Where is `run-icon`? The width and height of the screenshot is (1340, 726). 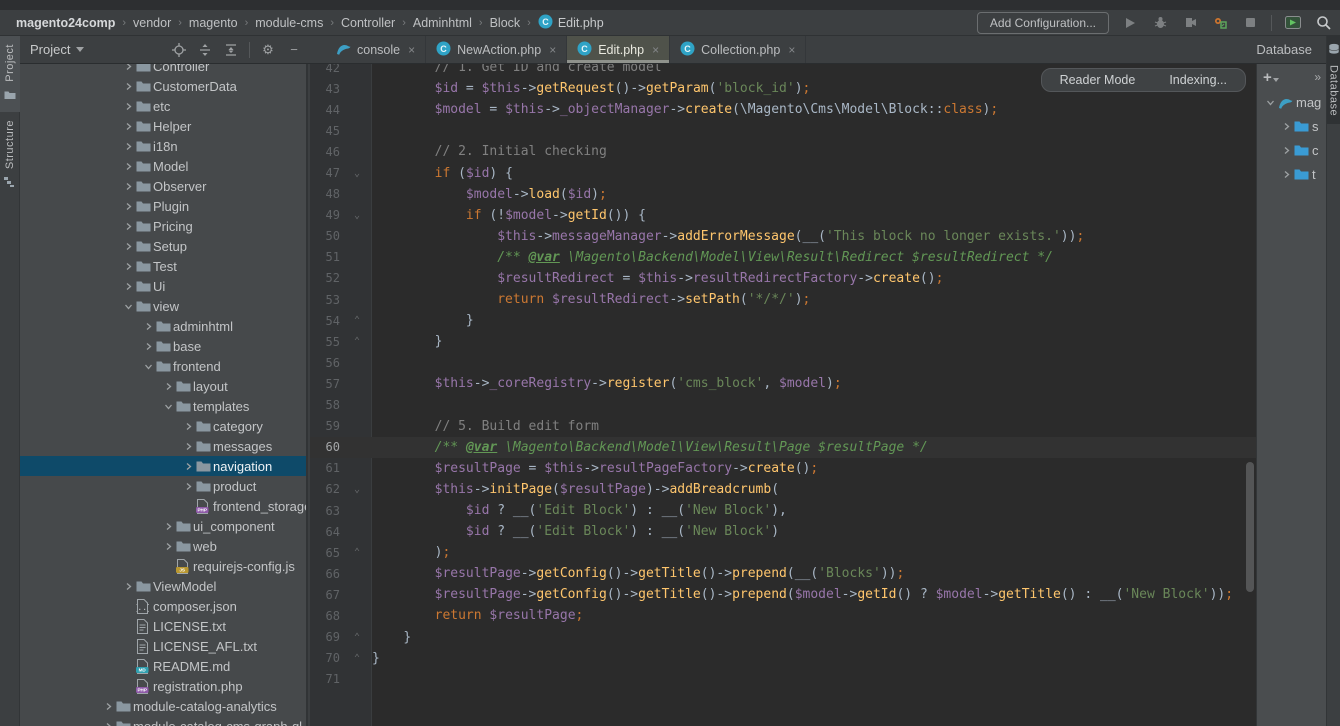
run-icon is located at coordinates (1130, 23).